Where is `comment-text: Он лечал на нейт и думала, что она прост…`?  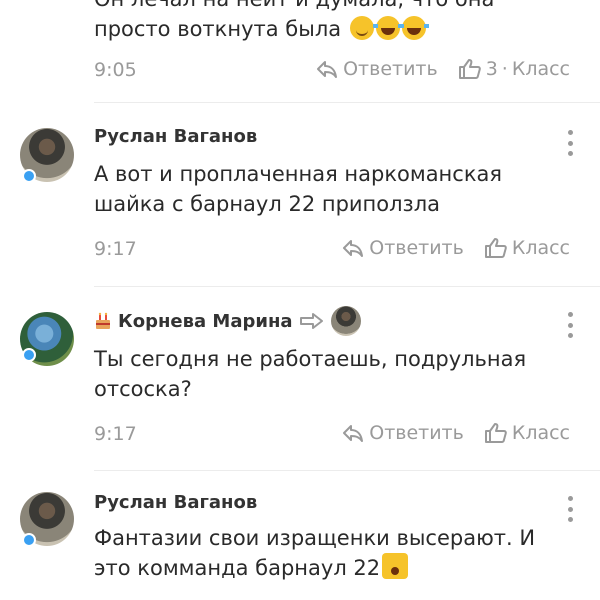 comment-text: Он лечал на нейт и думала, что она прост… is located at coordinates (329, 22).